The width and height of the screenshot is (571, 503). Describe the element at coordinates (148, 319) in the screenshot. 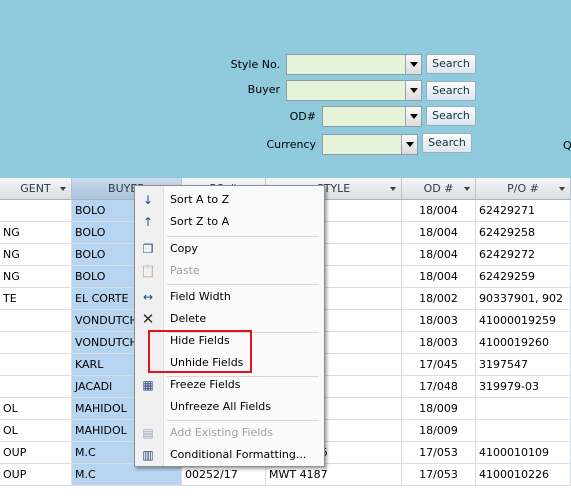

I see `delete-icon: ✕` at that location.